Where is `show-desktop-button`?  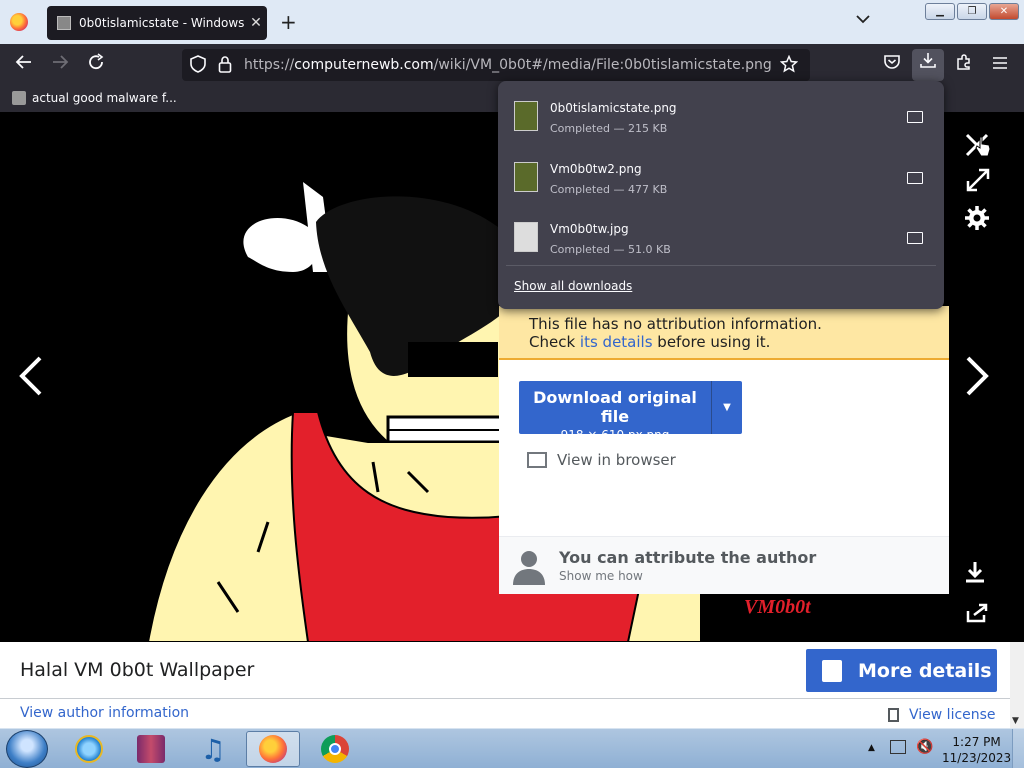
show-desktop-button is located at coordinates (1018, 748).